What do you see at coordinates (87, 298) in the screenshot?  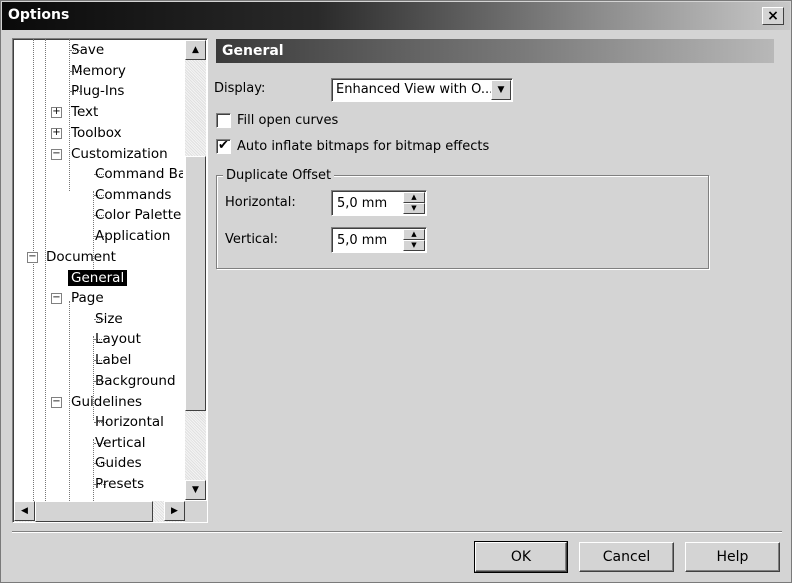 I see `tree-item-page: Page` at bounding box center [87, 298].